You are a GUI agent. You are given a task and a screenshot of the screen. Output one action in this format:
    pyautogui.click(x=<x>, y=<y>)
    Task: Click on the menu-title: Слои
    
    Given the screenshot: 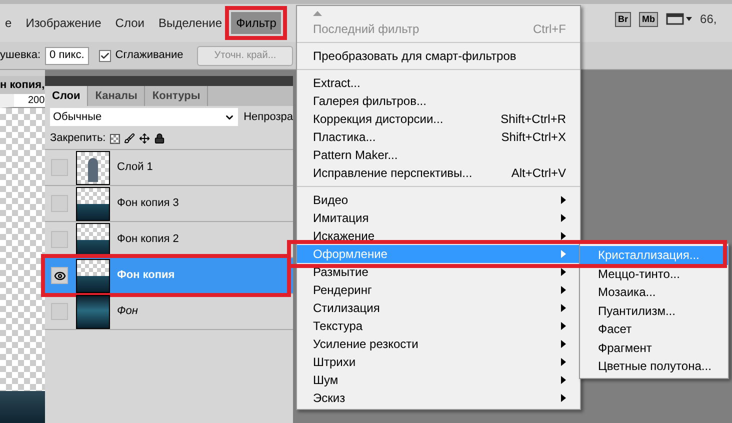 What is the action you would take?
    pyautogui.click(x=130, y=23)
    